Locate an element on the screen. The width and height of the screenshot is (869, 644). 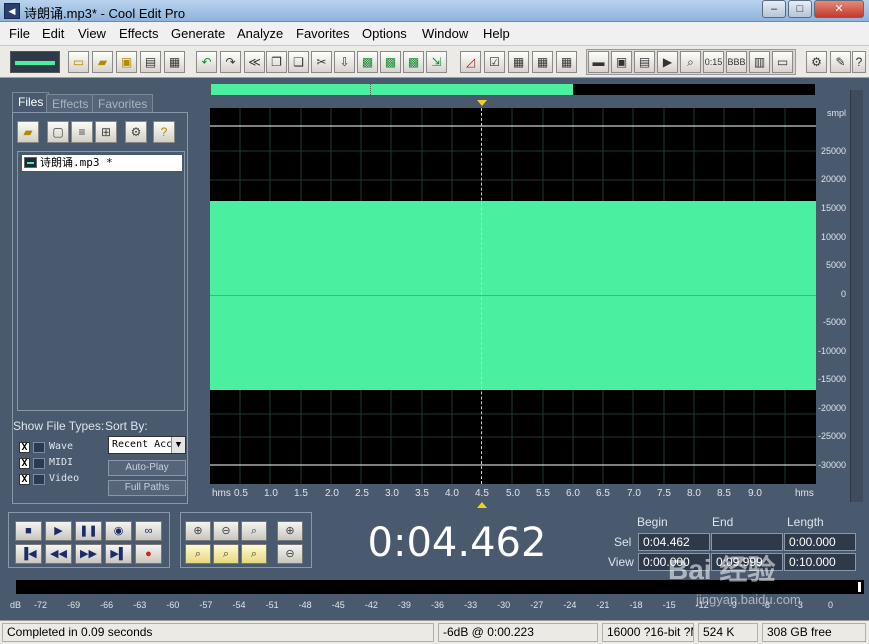
loop-icon: ▦ is located at coordinates (518, 62).